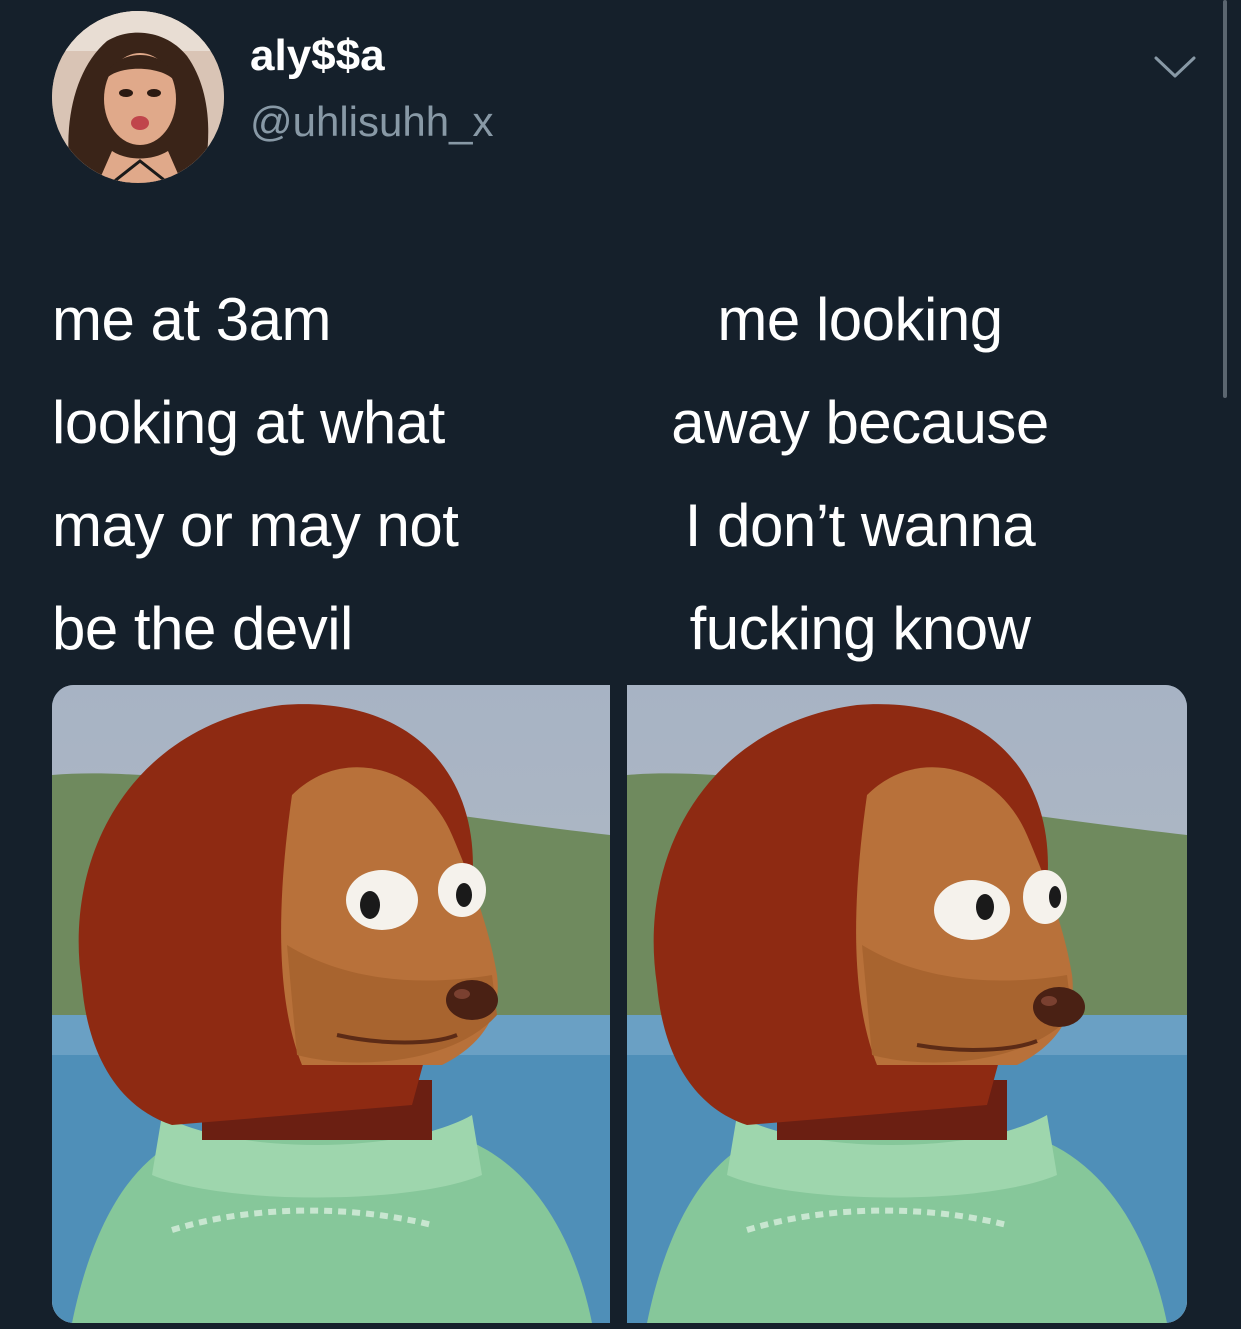 Image resolution: width=1241 pixels, height=1329 pixels. What do you see at coordinates (371, 122) in the screenshot?
I see `user-handle: @uhlisuhh_x` at bounding box center [371, 122].